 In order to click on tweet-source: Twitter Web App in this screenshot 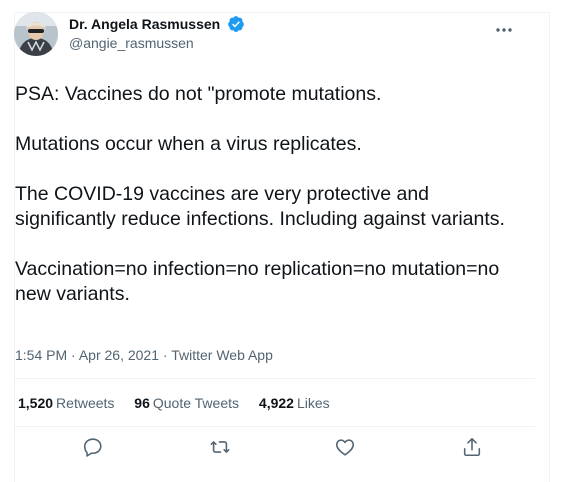, I will do `click(222, 355)`.